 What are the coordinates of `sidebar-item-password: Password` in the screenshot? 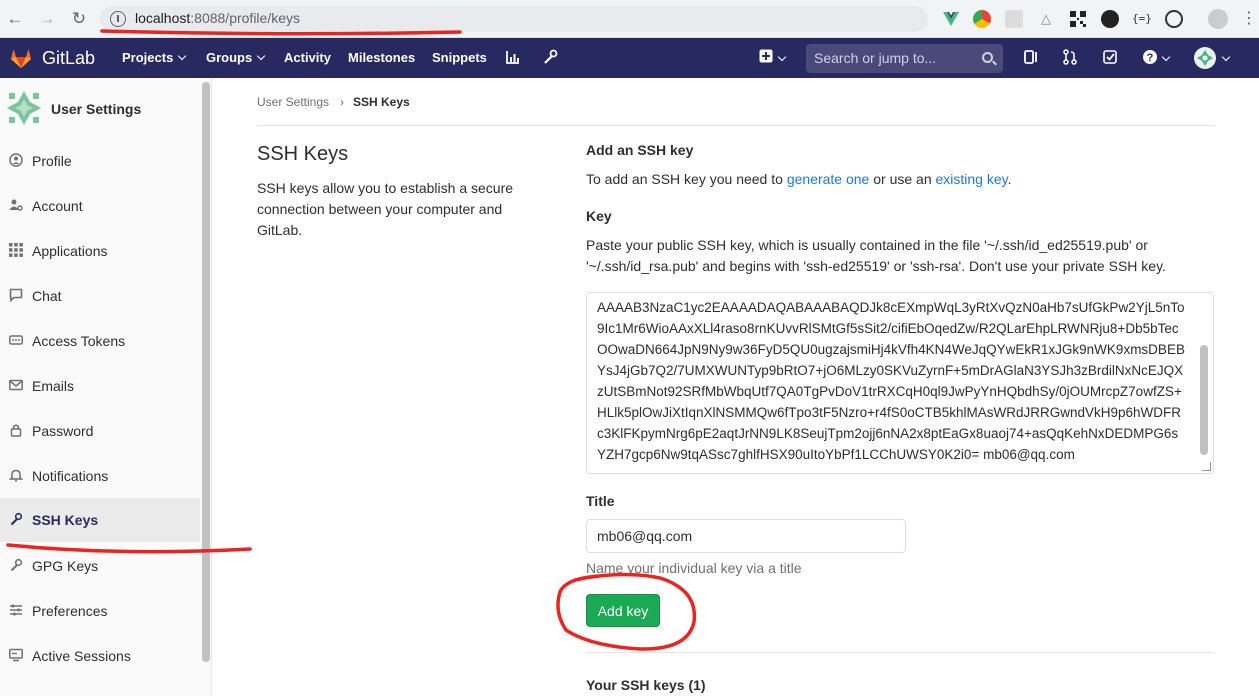 It's located at (100, 431).